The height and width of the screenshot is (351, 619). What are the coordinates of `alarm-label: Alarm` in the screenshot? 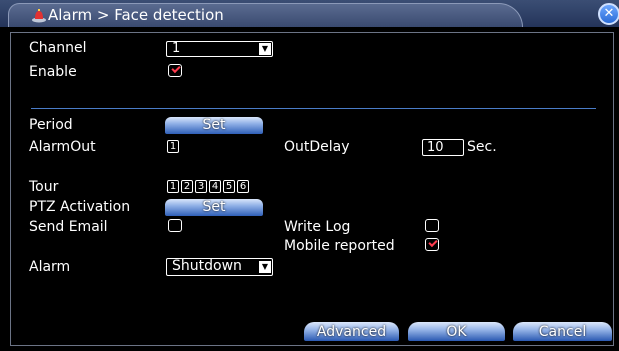 It's located at (50, 267).